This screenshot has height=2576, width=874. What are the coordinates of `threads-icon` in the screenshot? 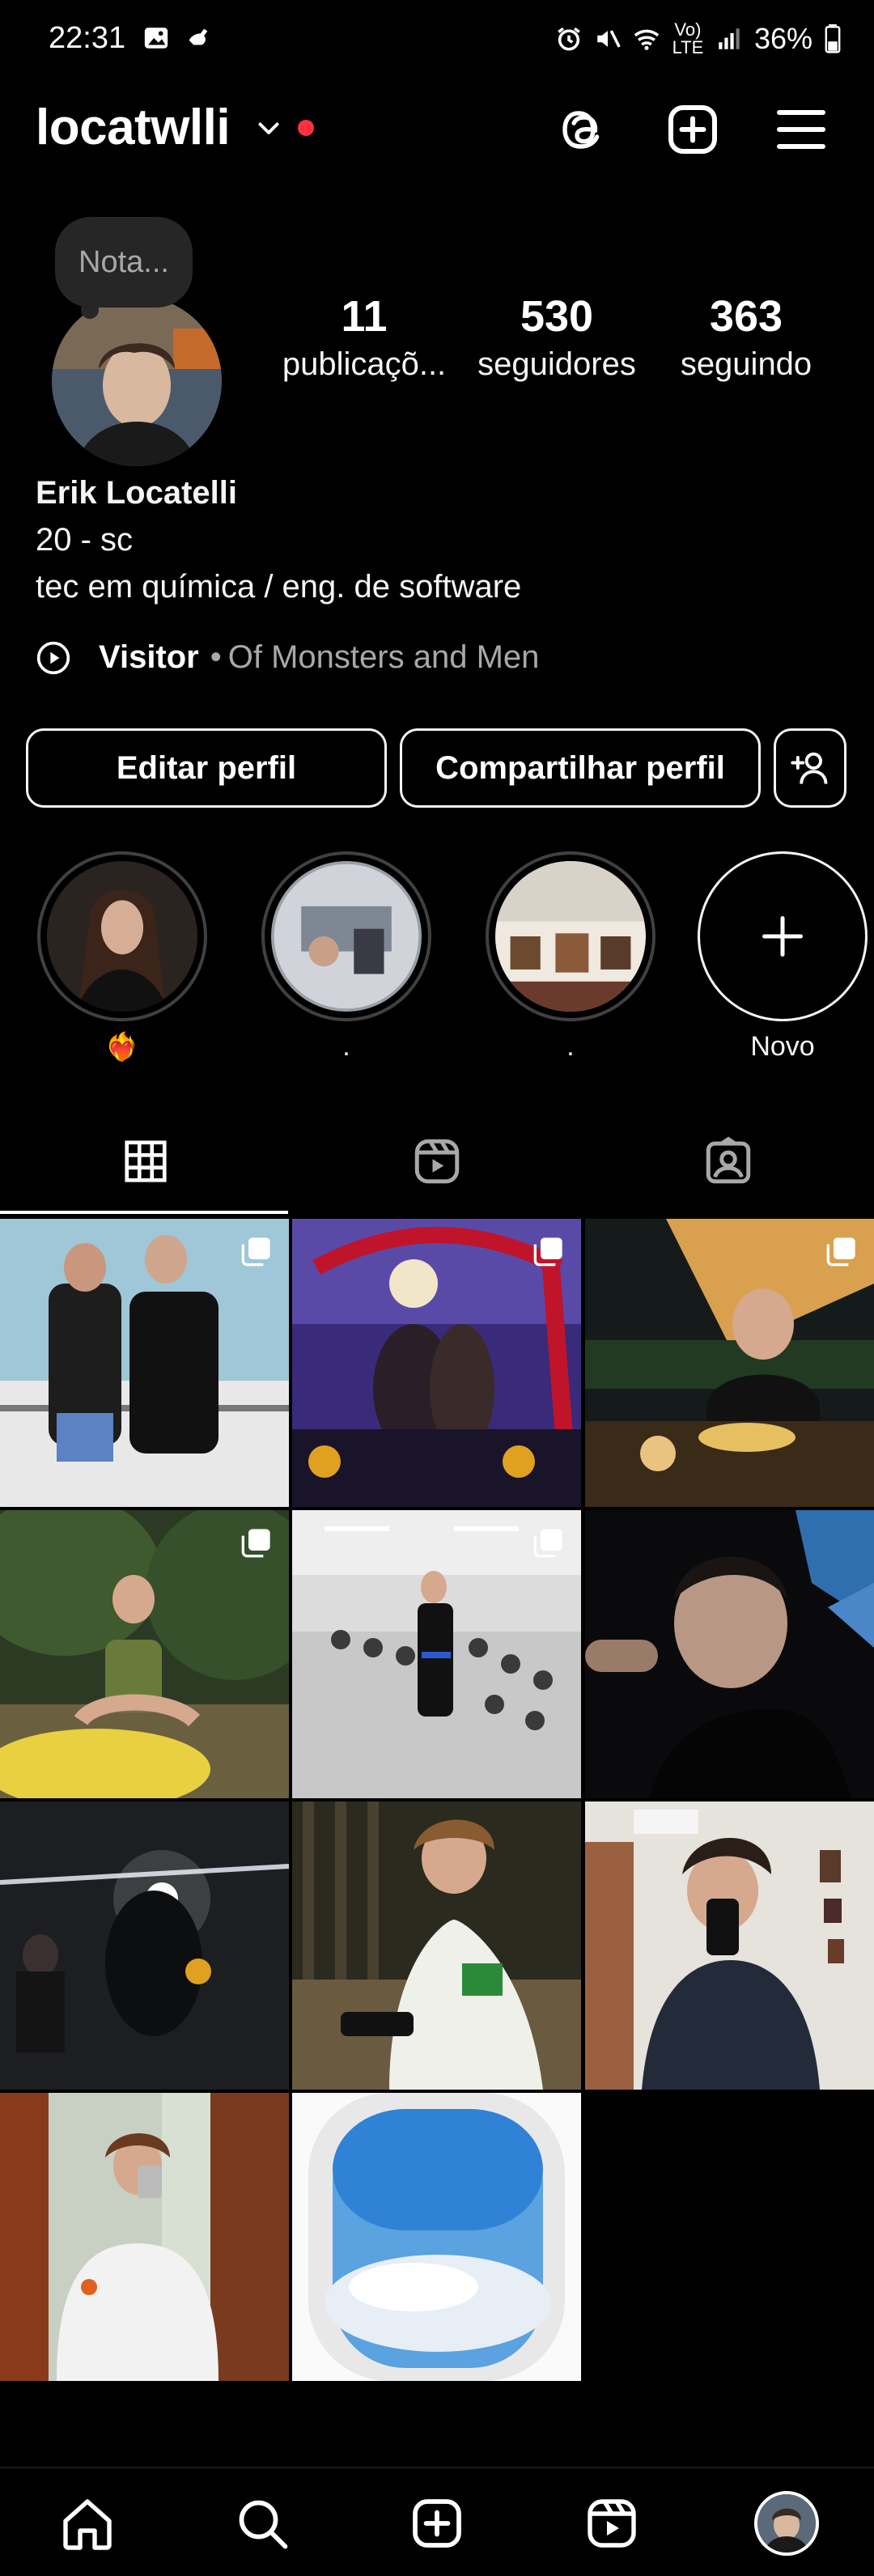 It's located at (584, 129).